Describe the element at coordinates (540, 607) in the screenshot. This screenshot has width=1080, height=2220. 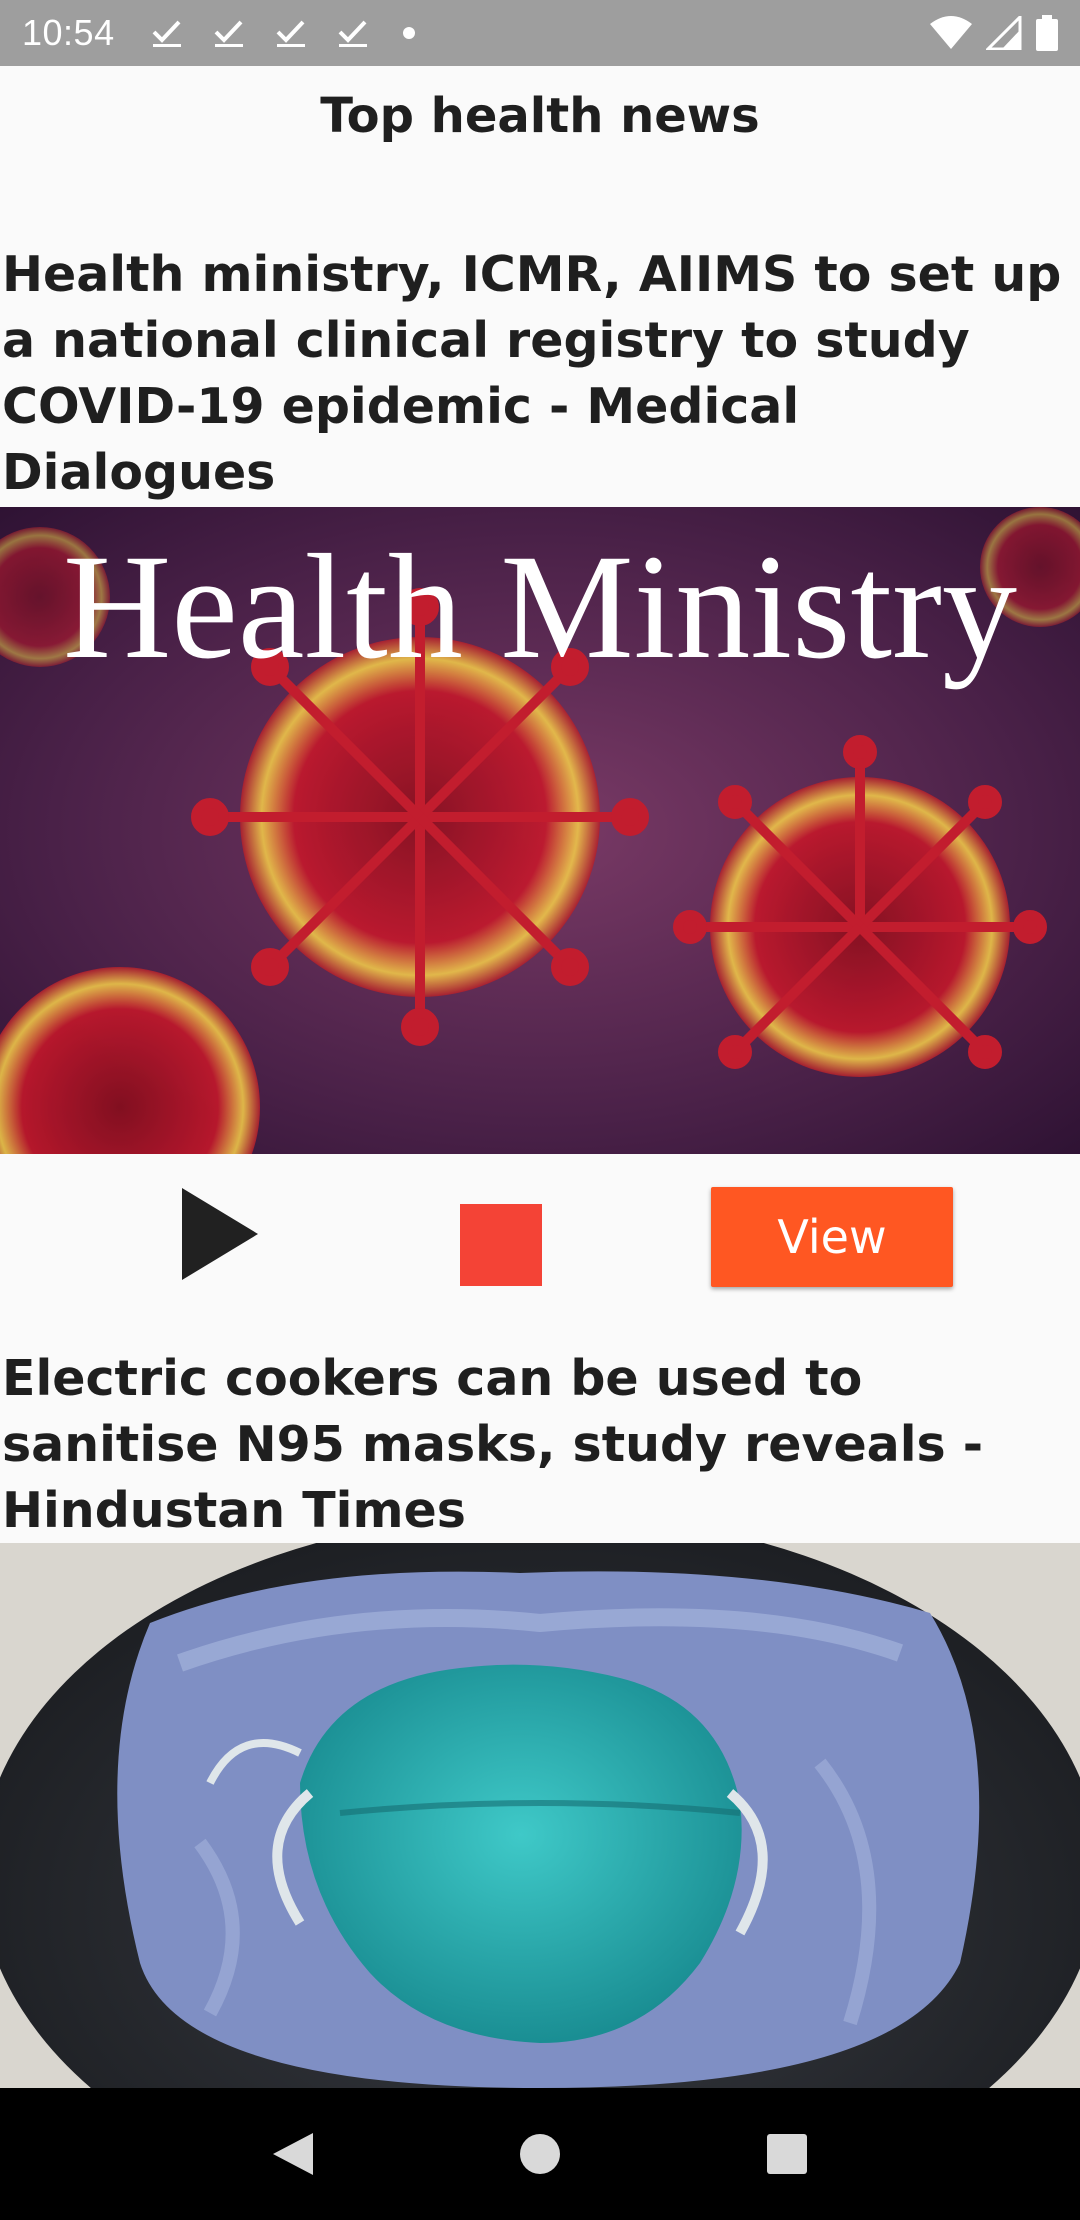
I see `image-caption-text: Health Ministry` at that location.